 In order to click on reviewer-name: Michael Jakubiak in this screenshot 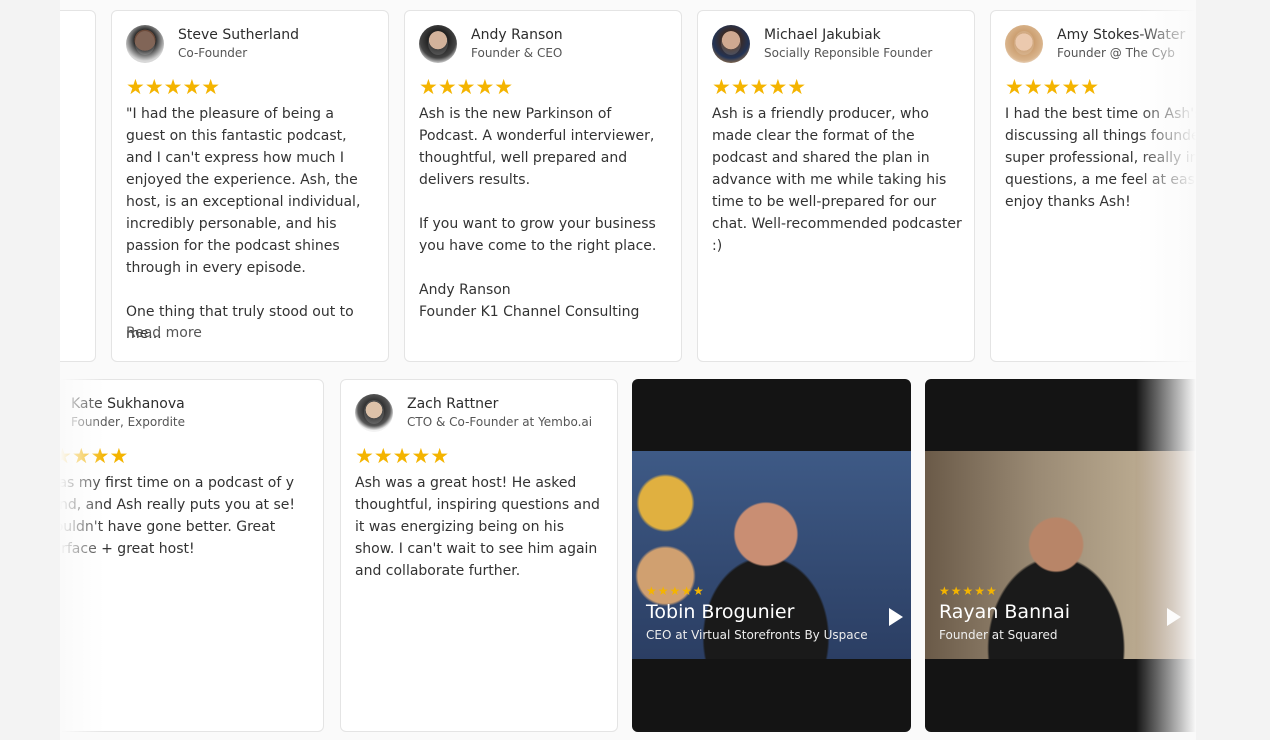, I will do `click(822, 35)`.